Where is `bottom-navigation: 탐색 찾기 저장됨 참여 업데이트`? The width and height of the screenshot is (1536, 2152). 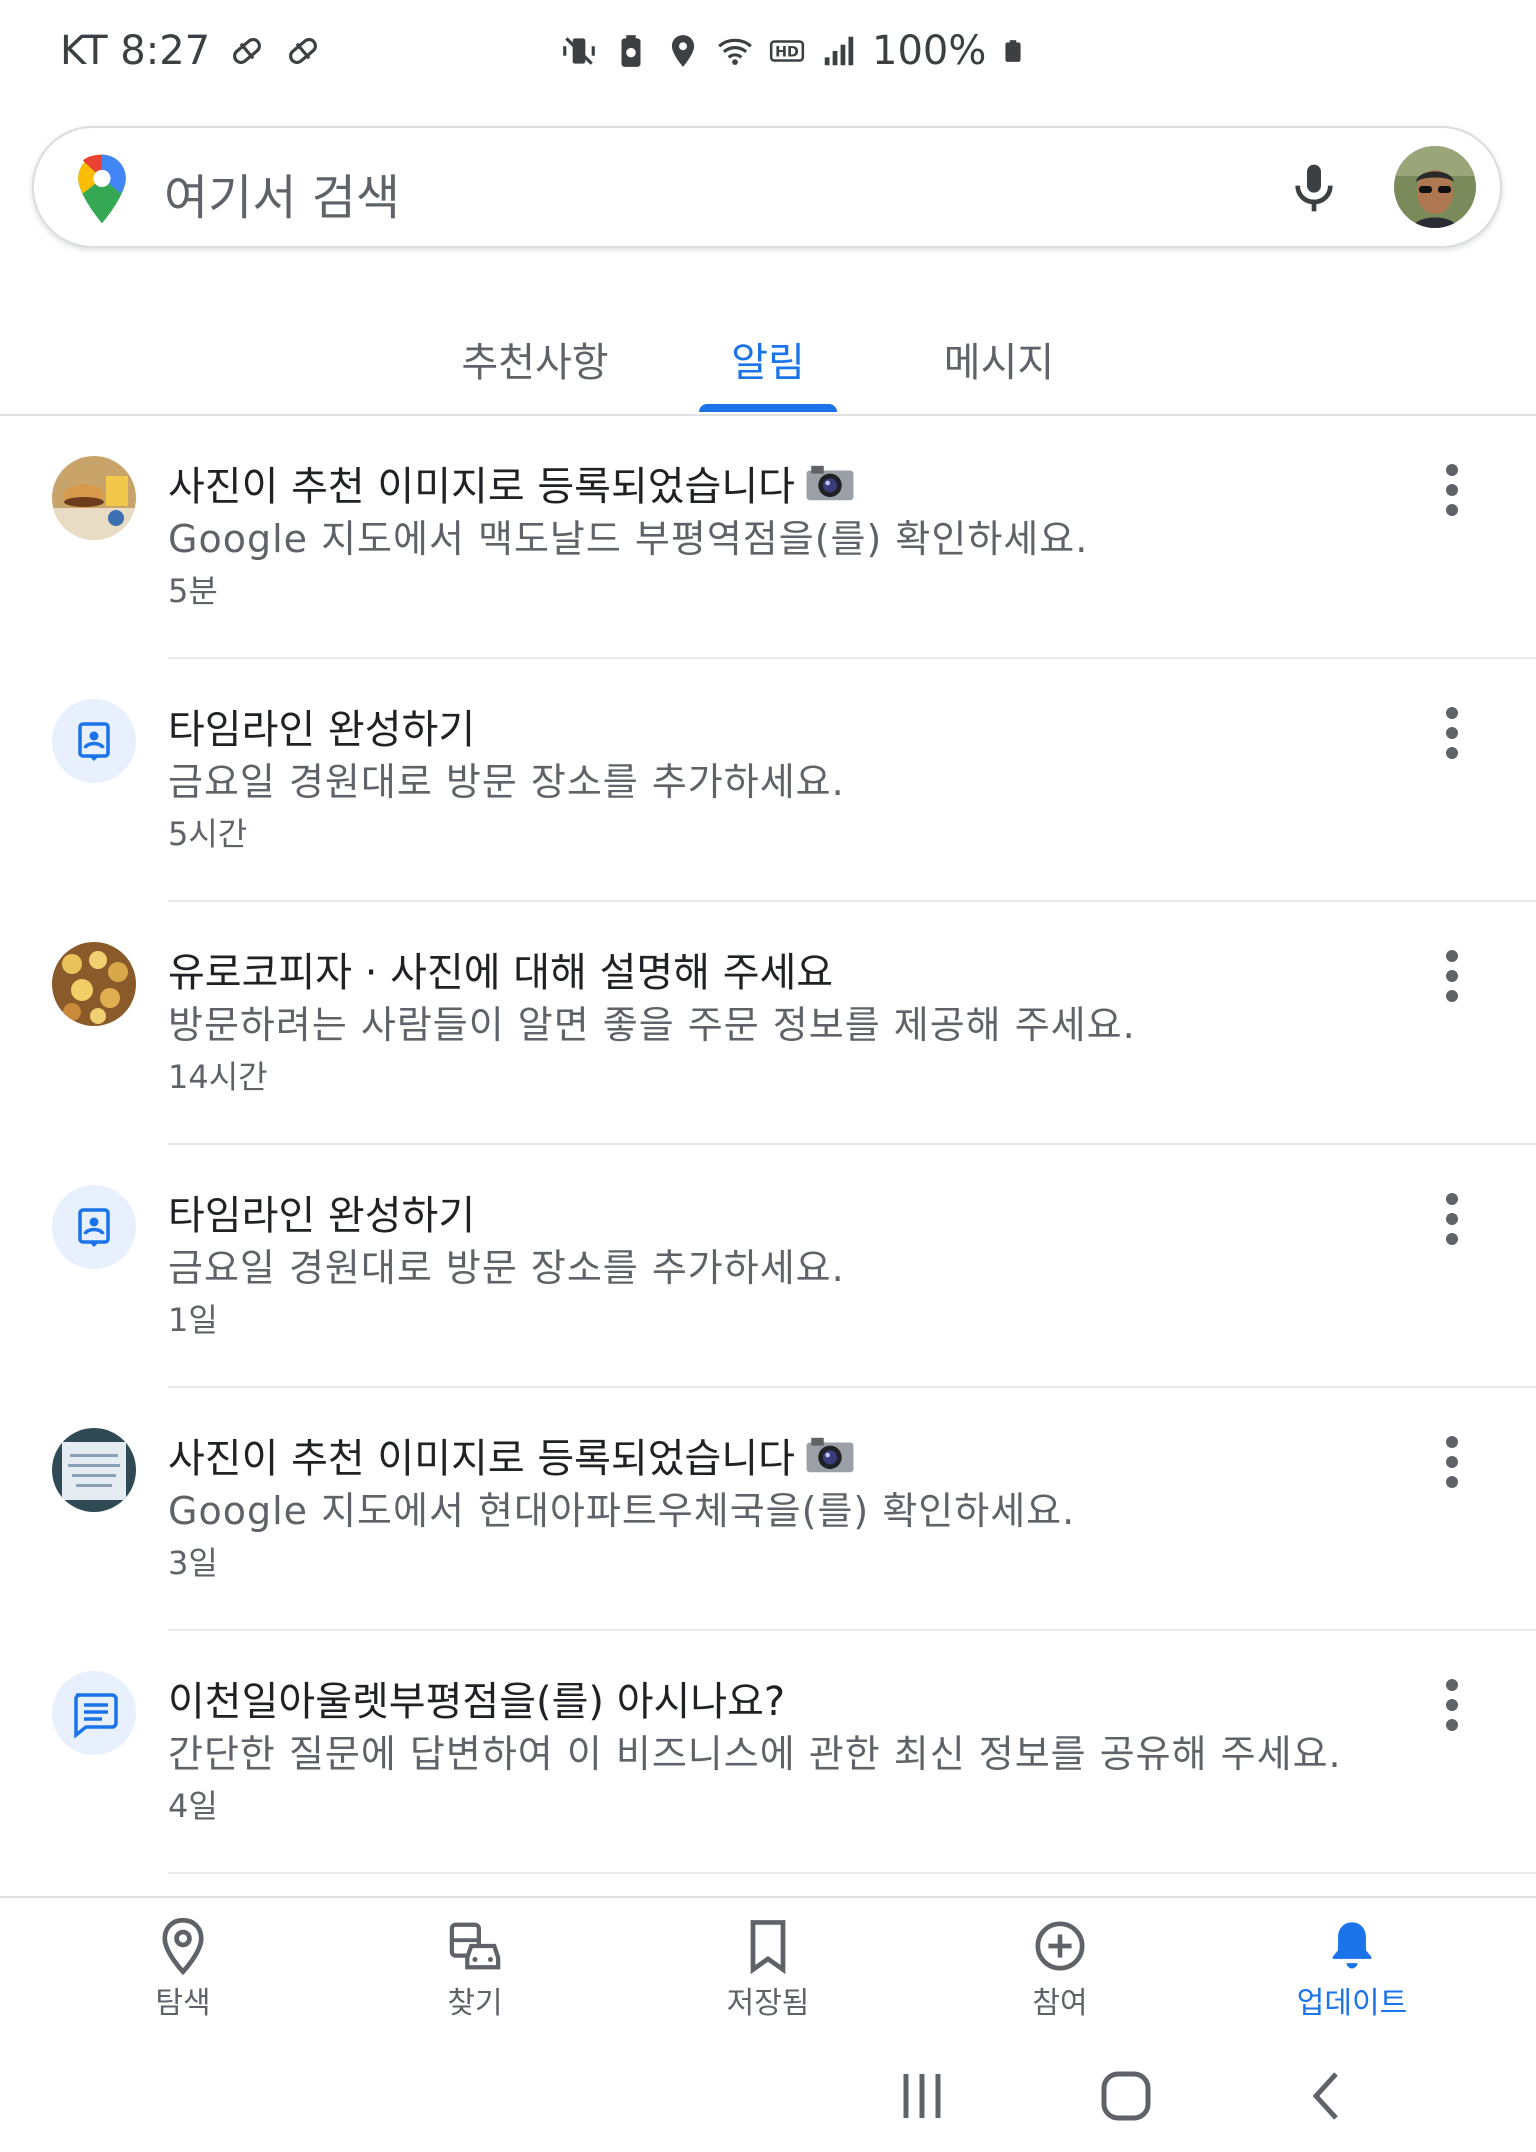
bottom-navigation: 탐색 찾기 저장됨 참여 업데이트 is located at coordinates (768, 1962).